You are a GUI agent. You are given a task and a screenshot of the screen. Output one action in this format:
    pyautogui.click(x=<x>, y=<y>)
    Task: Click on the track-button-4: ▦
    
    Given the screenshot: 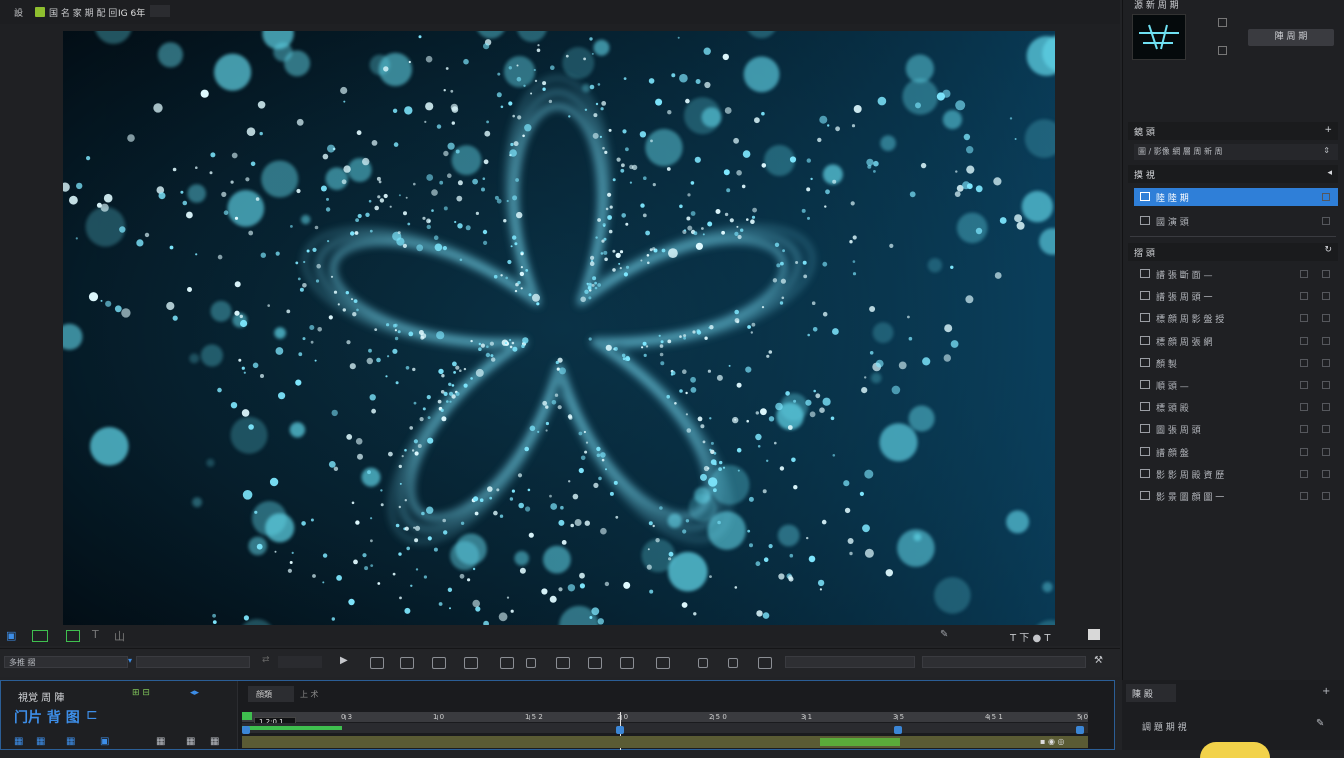 What is the action you would take?
    pyautogui.click(x=160, y=741)
    